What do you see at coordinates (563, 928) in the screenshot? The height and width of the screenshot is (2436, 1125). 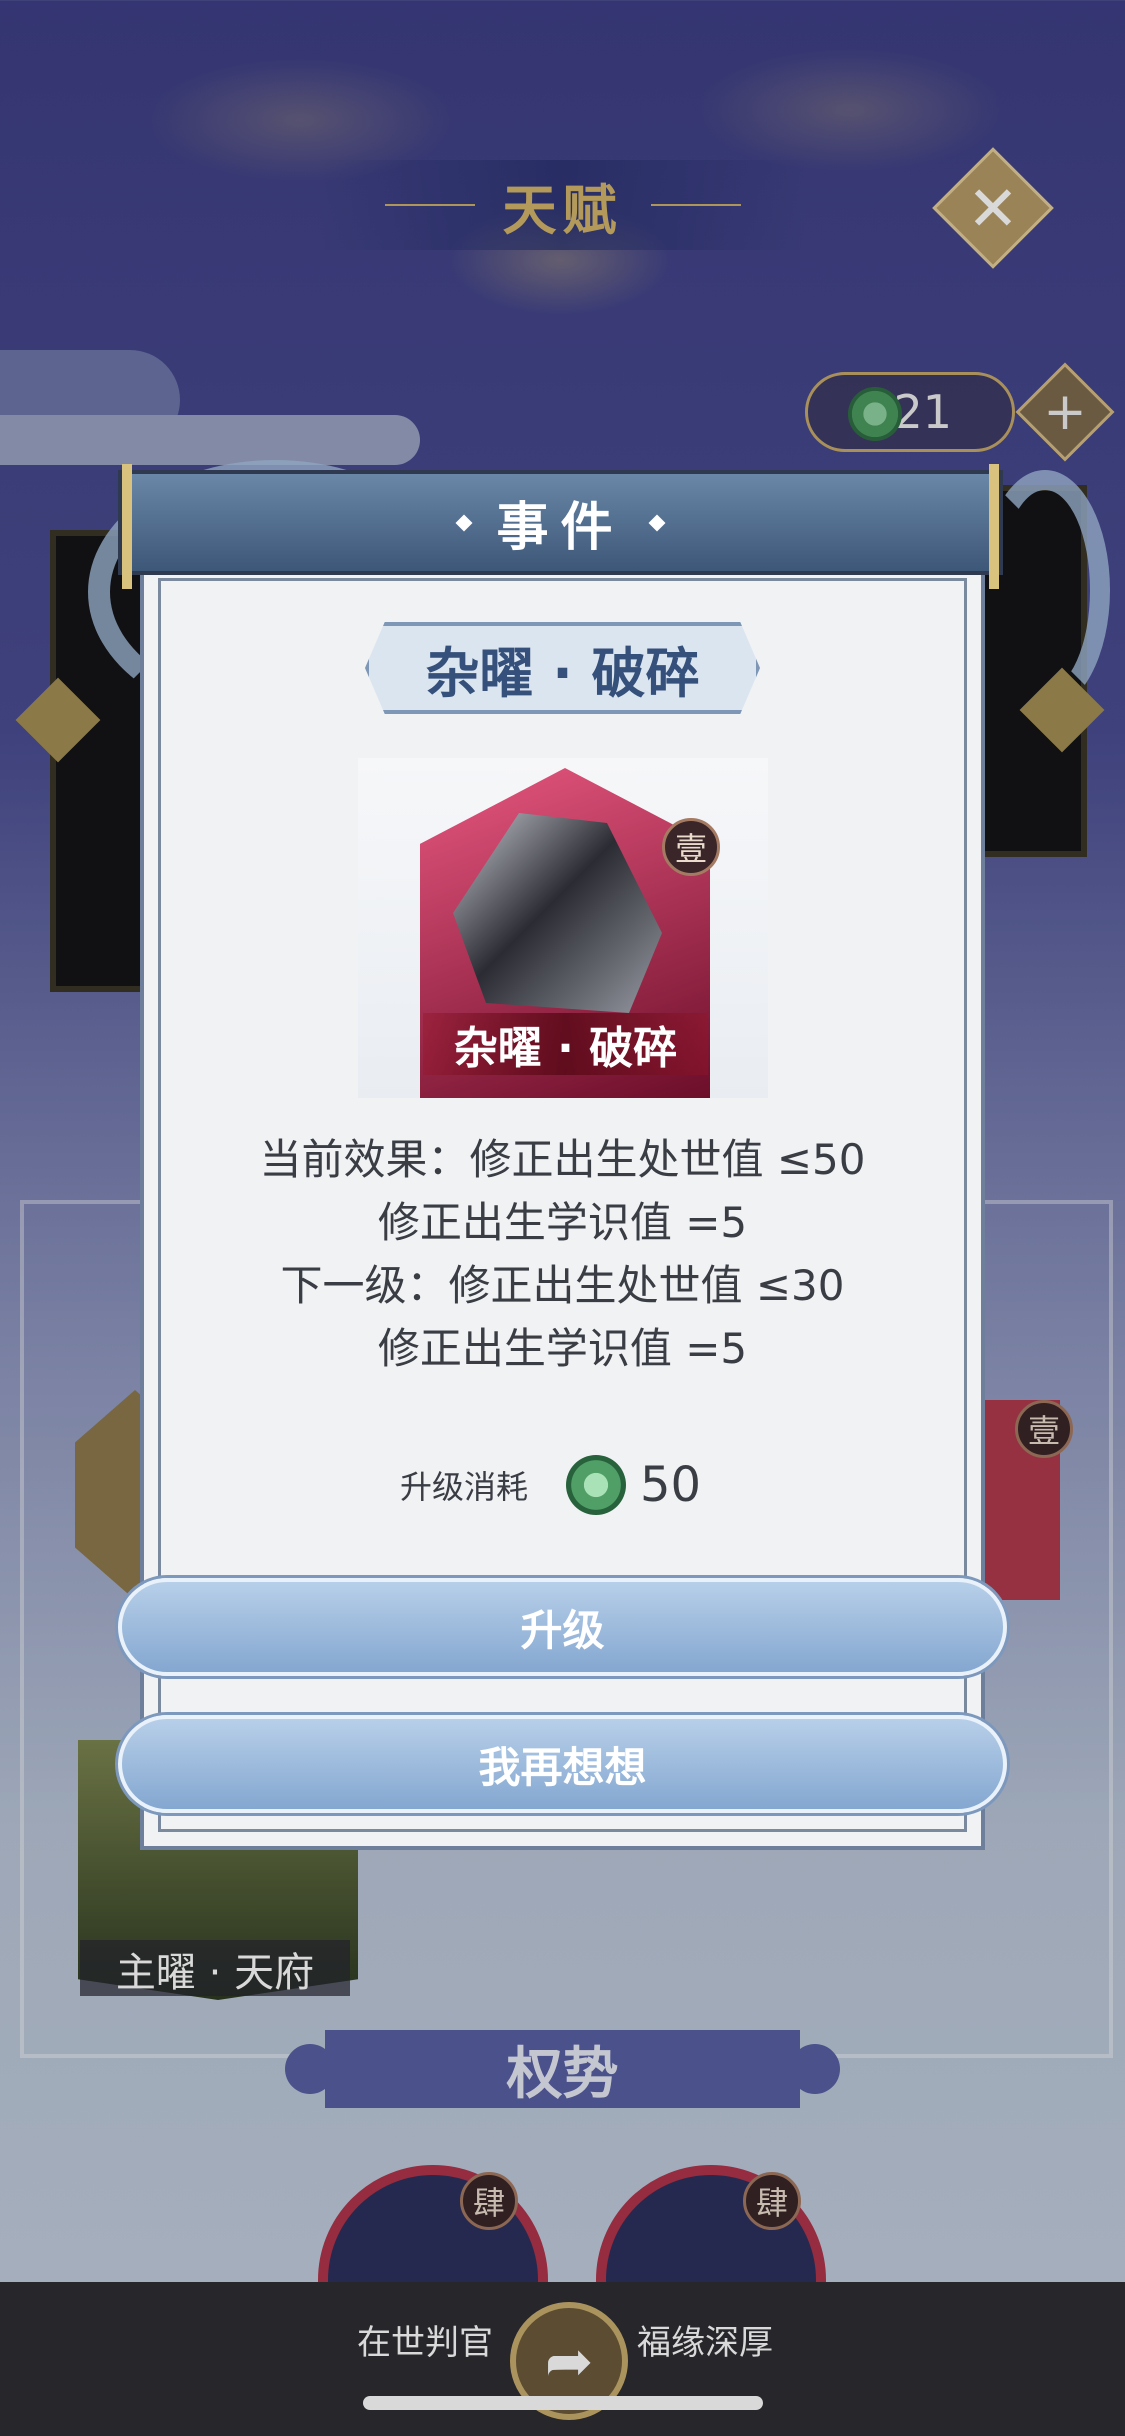 I see `event-illustration: 壹 杂曜 · 破碎` at bounding box center [563, 928].